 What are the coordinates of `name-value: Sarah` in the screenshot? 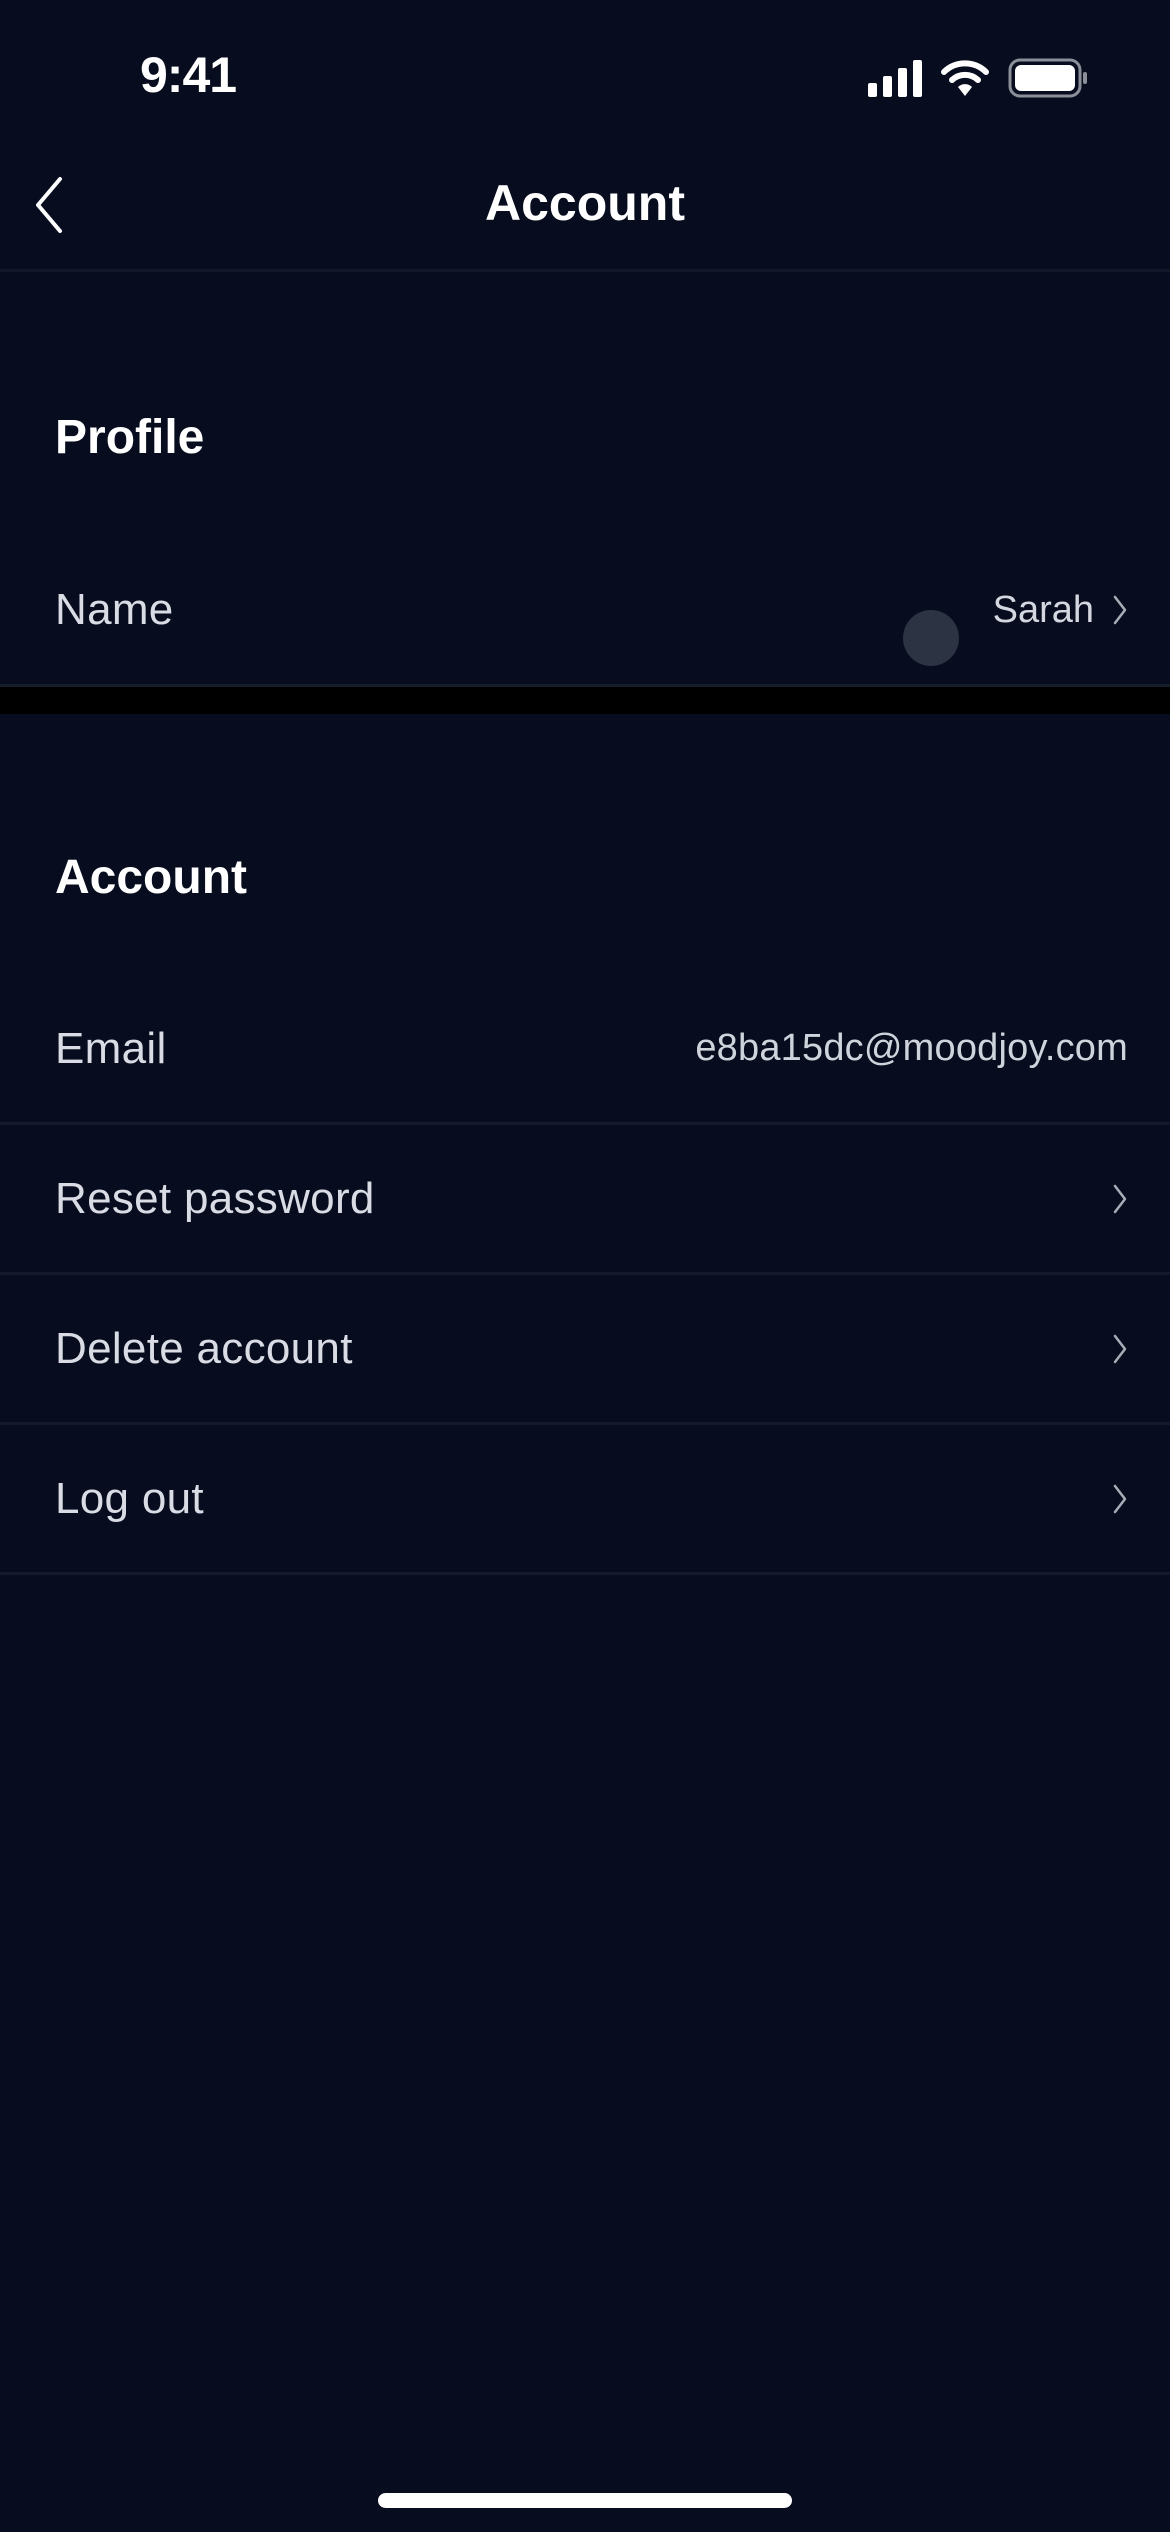 It's located at (1043, 609).